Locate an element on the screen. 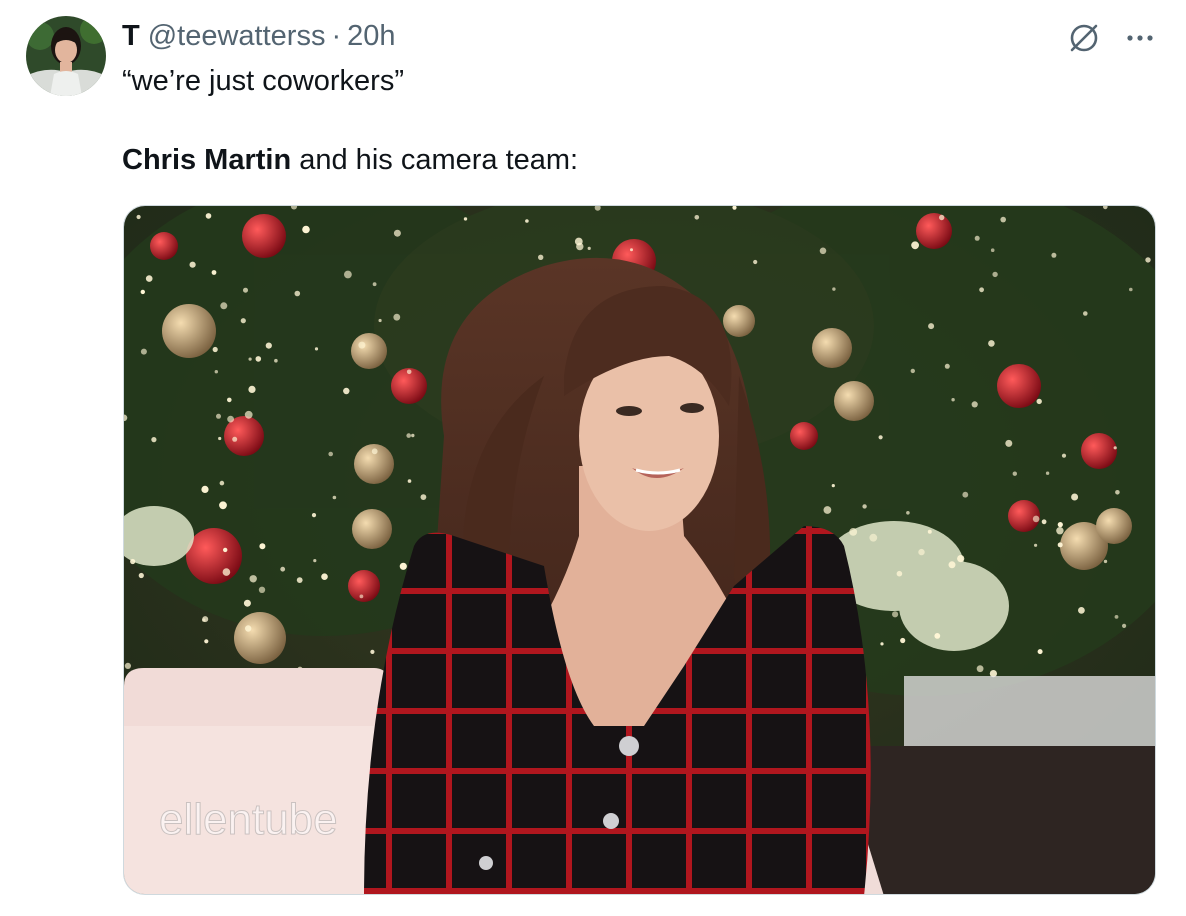 Image resolution: width=1186 pixels, height=916 pixels. tweet-header: T @teewatterss · 20h is located at coordinates (259, 36).